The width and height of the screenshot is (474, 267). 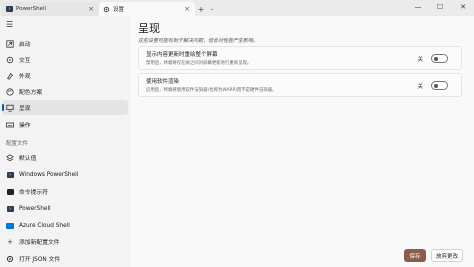 What do you see at coordinates (25, 109) in the screenshot?
I see `sidebar-item-label: 呈现` at bounding box center [25, 109].